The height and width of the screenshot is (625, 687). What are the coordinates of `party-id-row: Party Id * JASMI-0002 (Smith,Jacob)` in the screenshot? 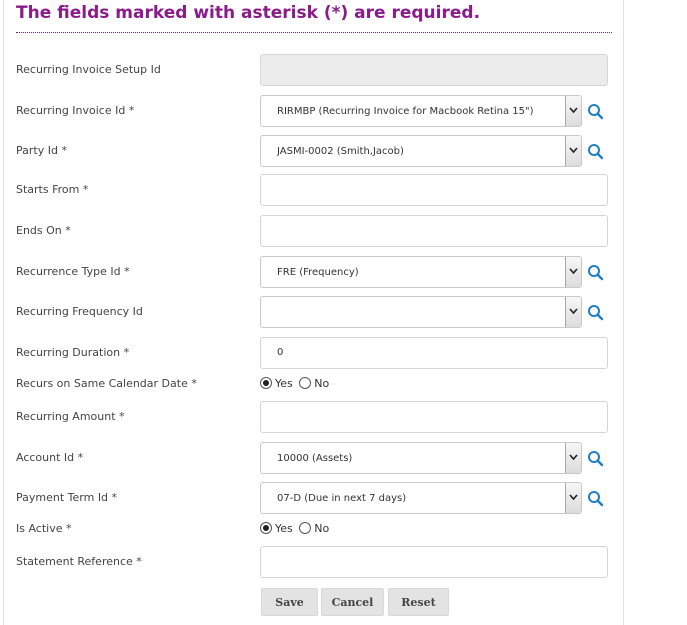 It's located at (343, 151).